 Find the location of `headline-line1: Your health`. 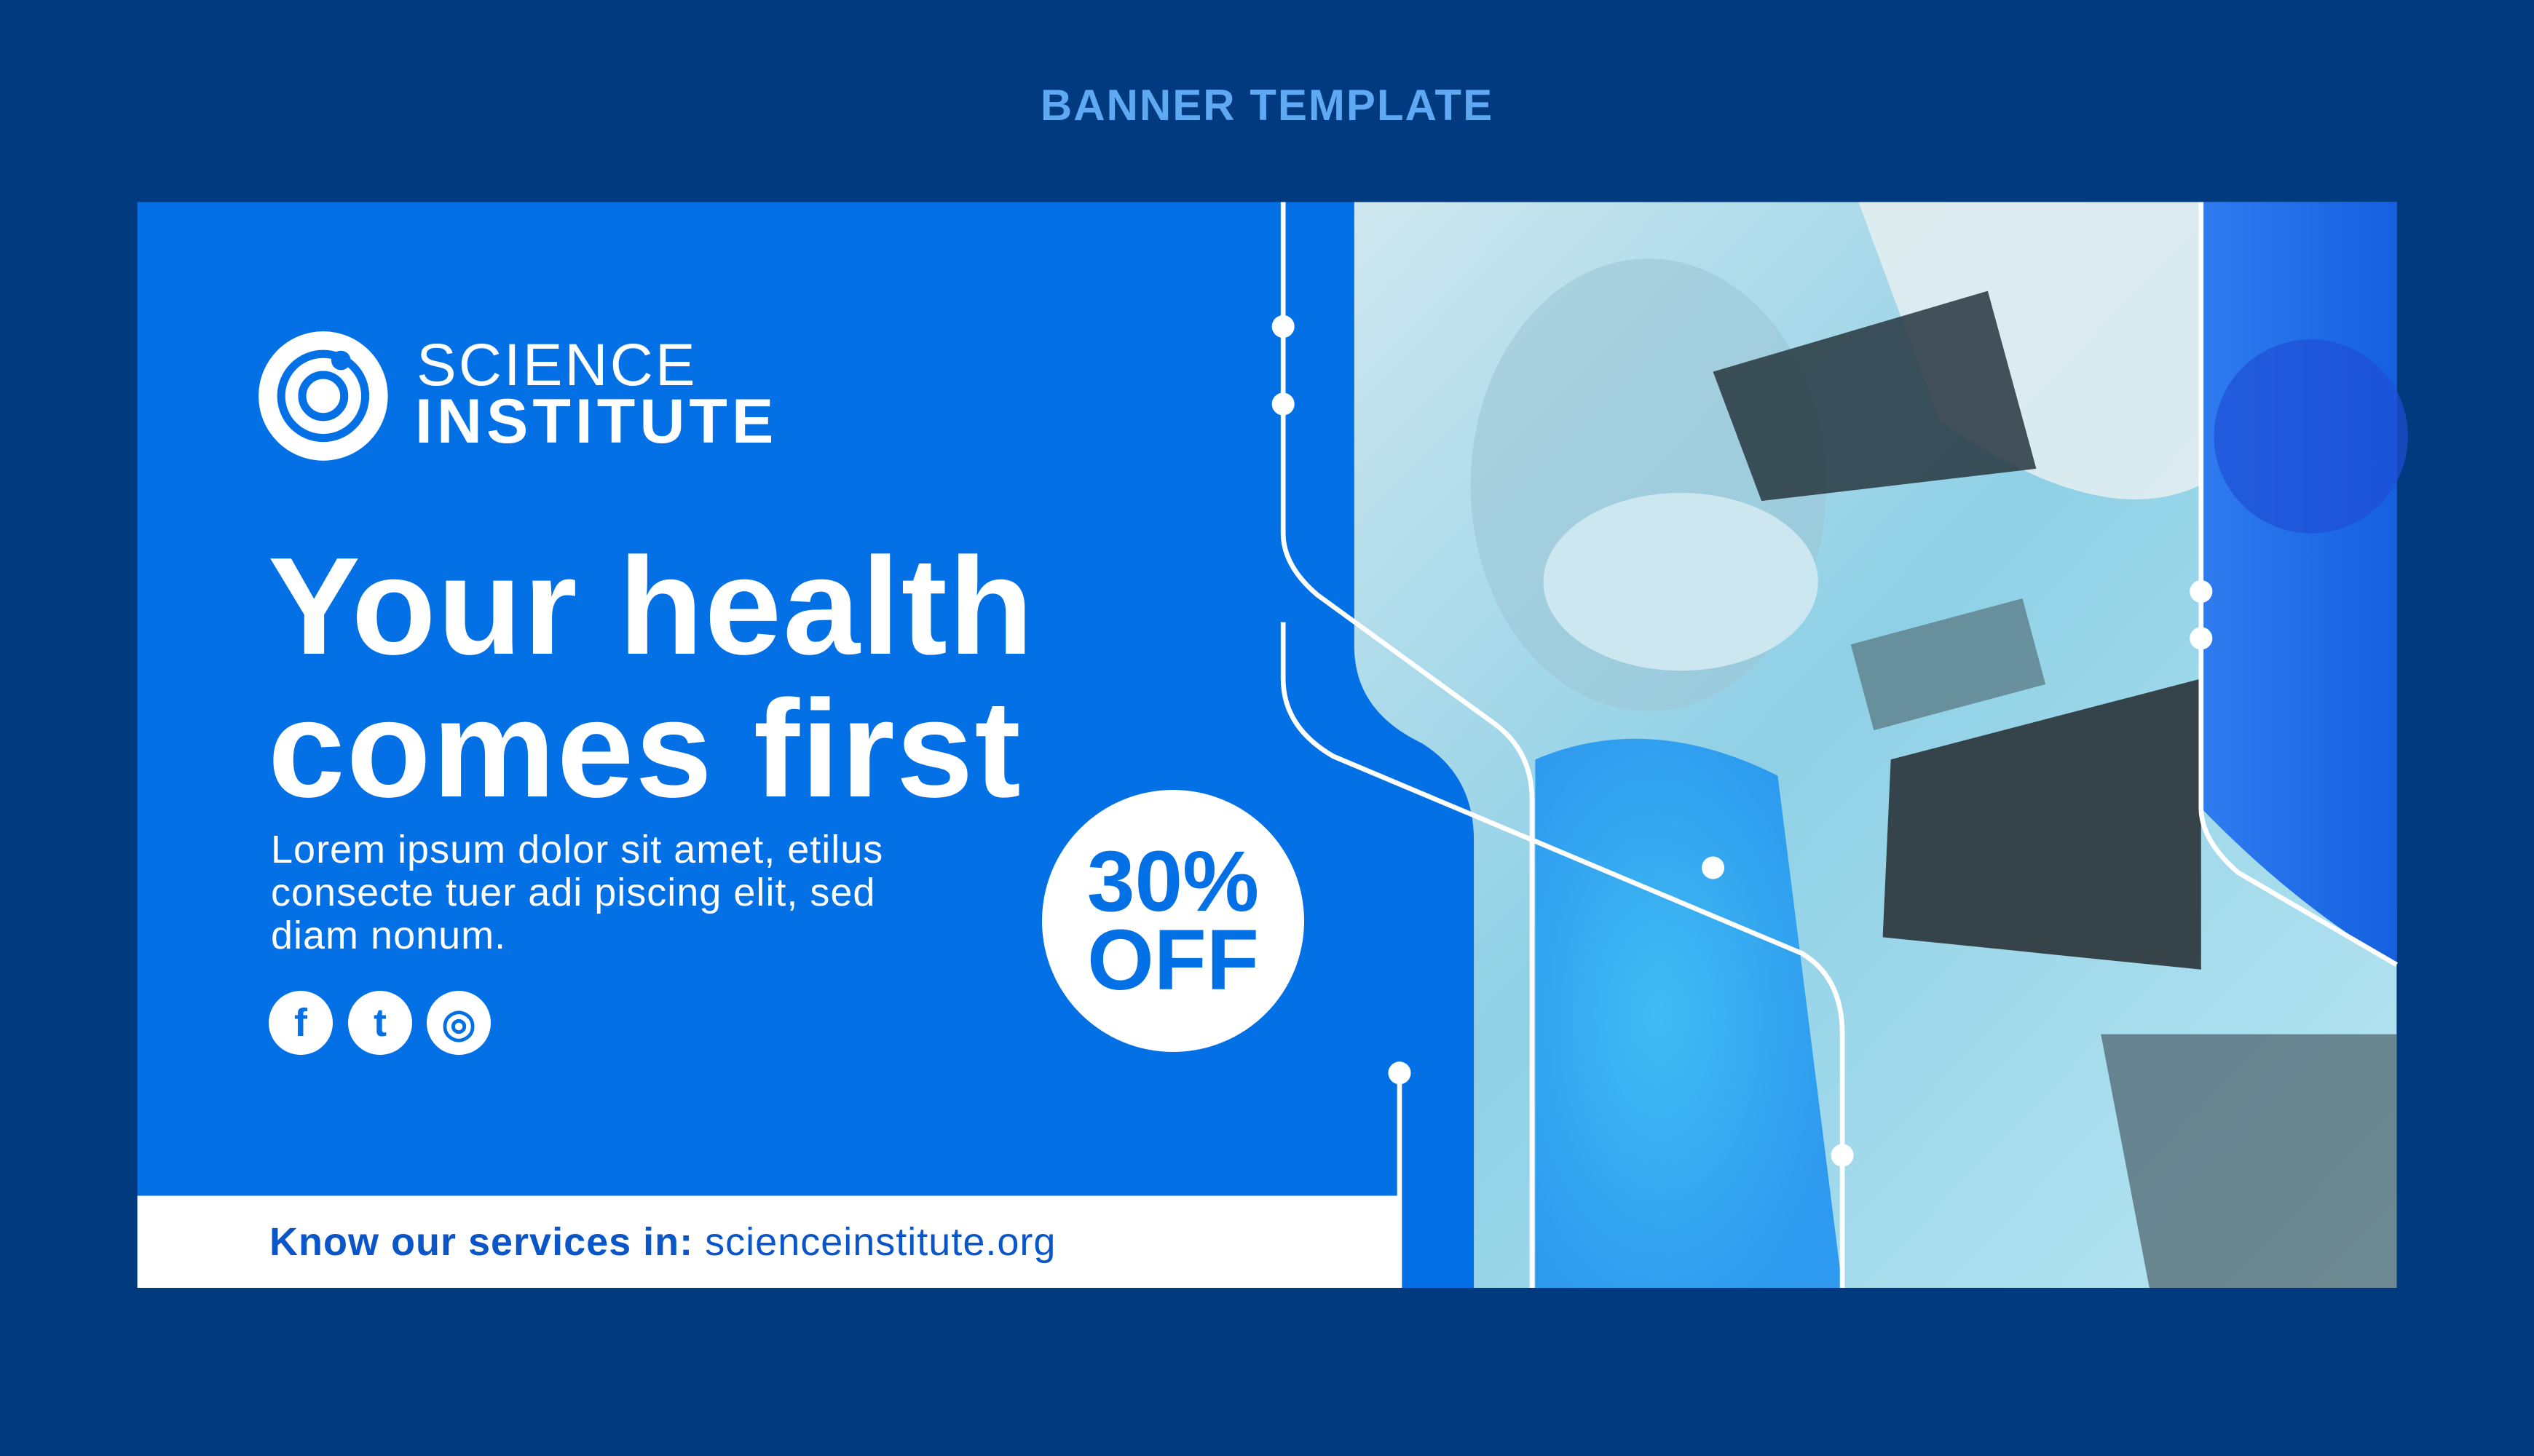

headline-line1: Your health is located at coordinates (651, 606).